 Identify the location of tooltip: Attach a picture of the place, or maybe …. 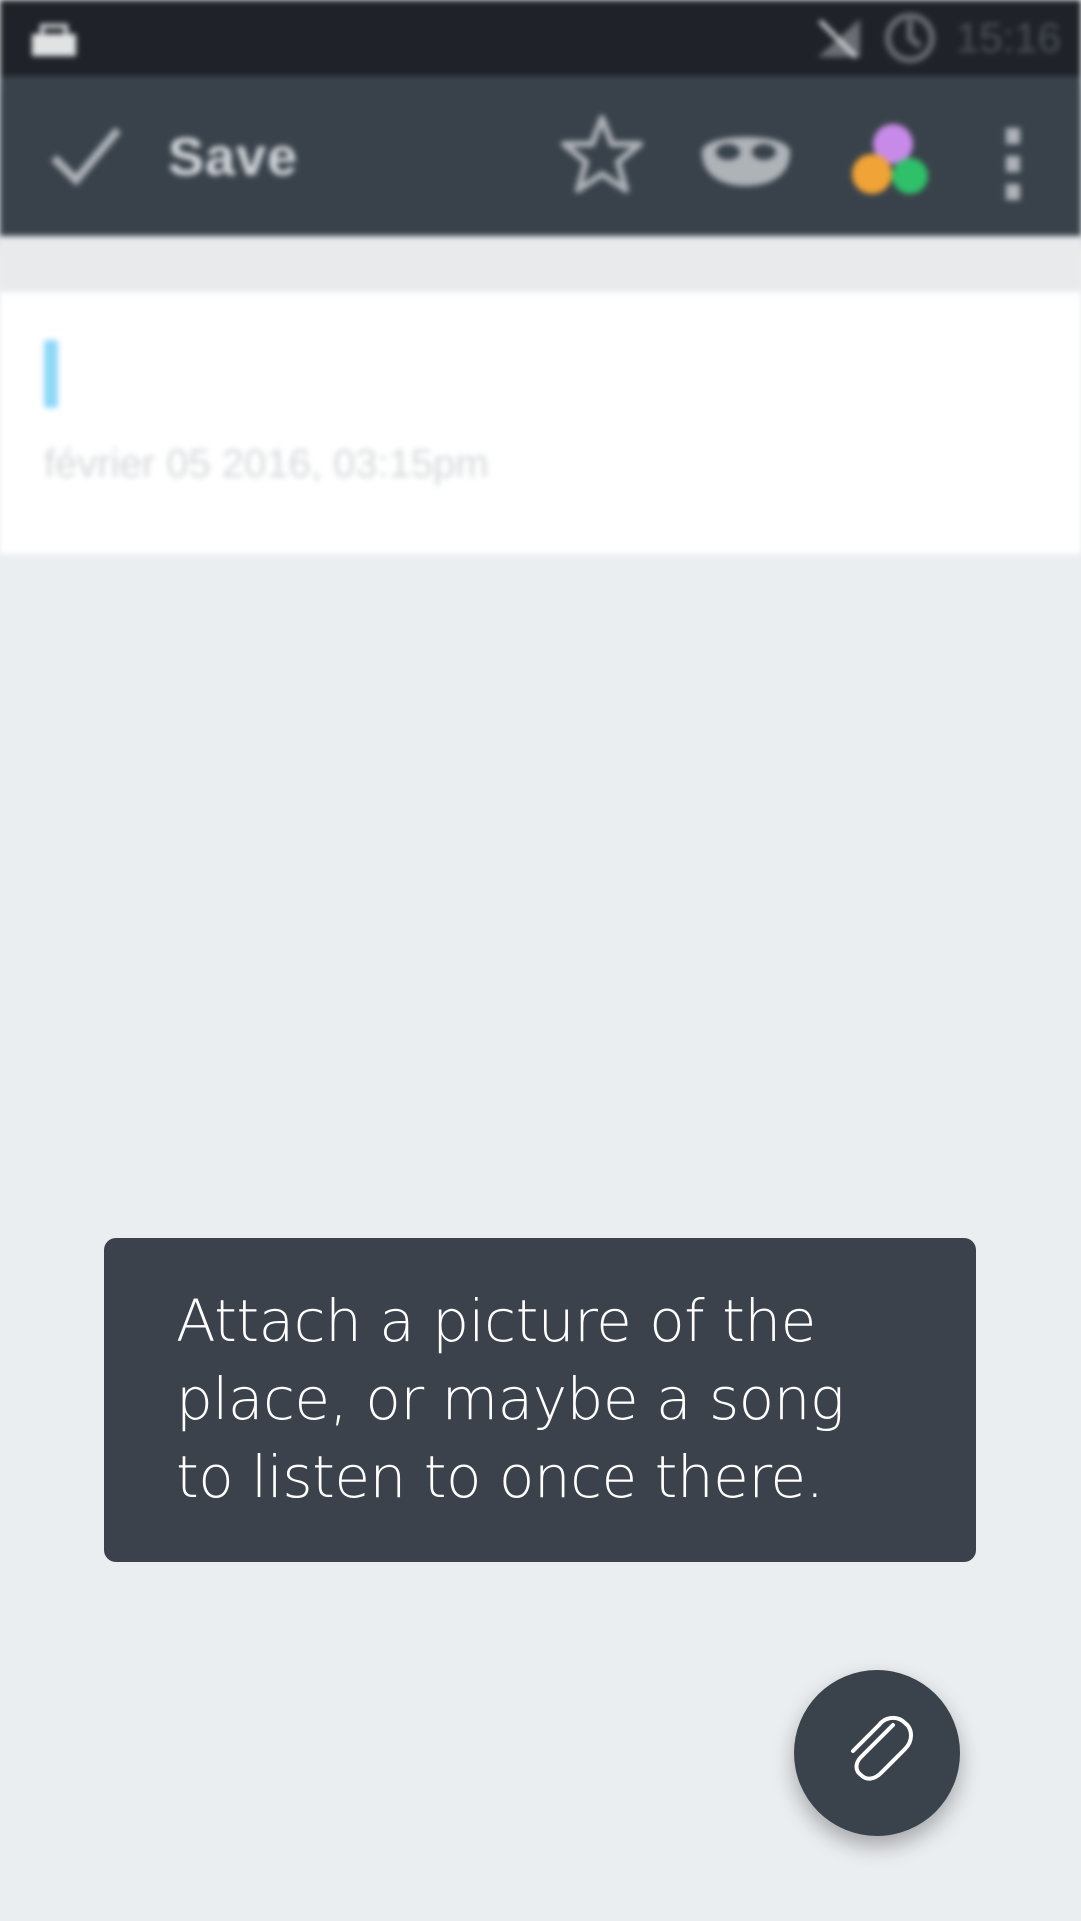
(540, 1400).